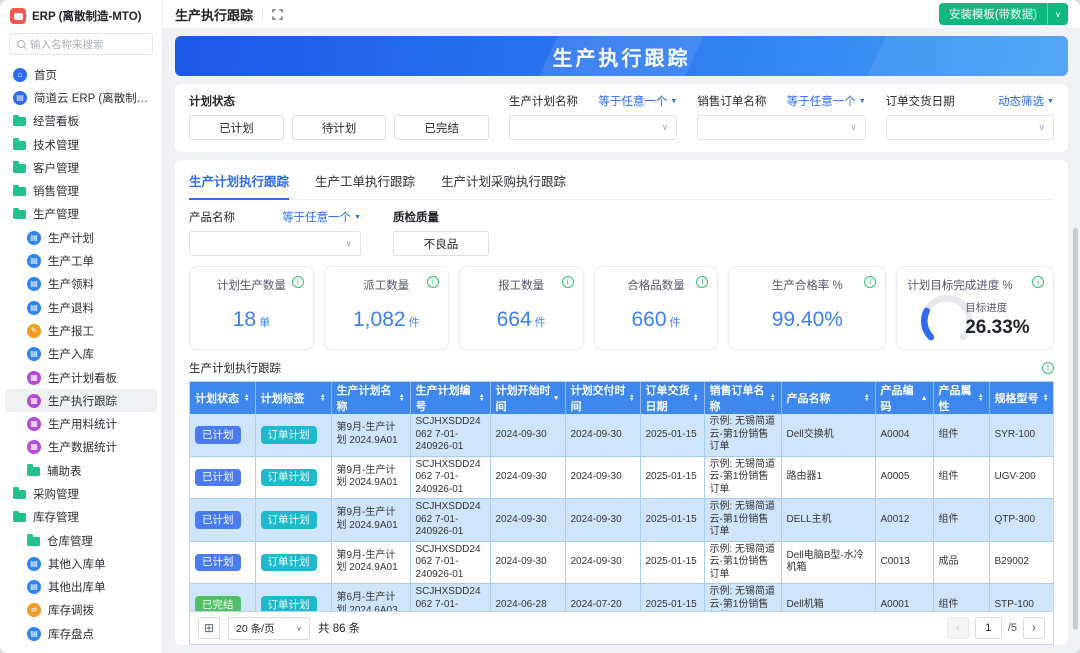 This screenshot has height=653, width=1080. Describe the element at coordinates (269, 628) in the screenshot. I see `page-size-select: 20 条/页 ∨` at that location.